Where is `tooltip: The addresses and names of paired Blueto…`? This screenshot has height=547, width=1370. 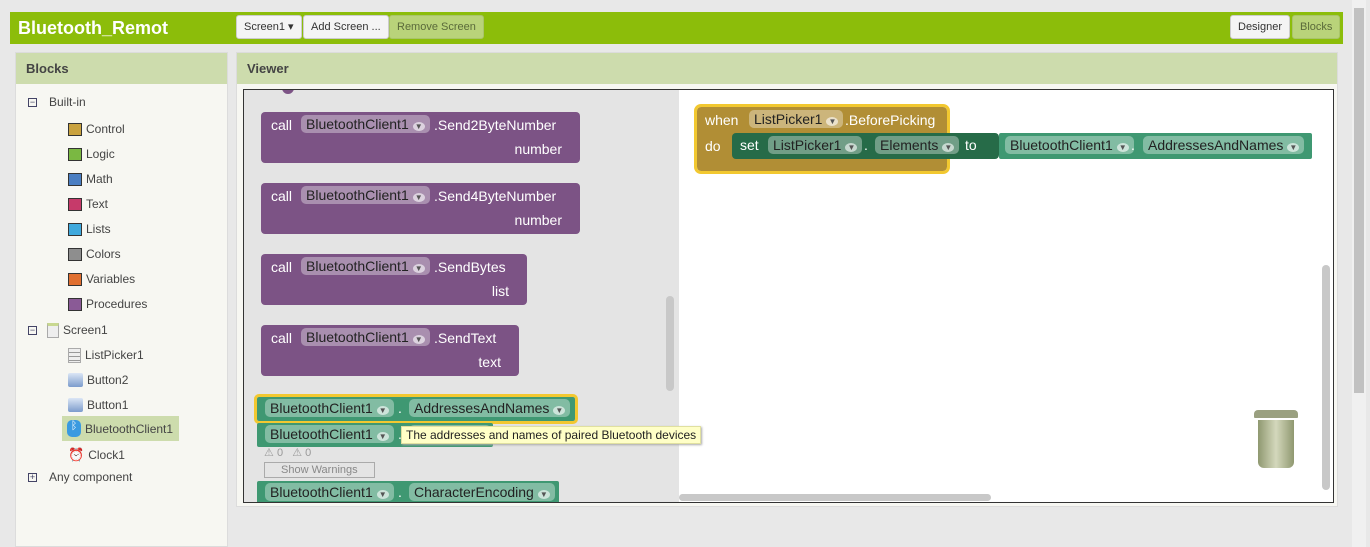 tooltip: The addresses and names of paired Blueto… is located at coordinates (551, 435).